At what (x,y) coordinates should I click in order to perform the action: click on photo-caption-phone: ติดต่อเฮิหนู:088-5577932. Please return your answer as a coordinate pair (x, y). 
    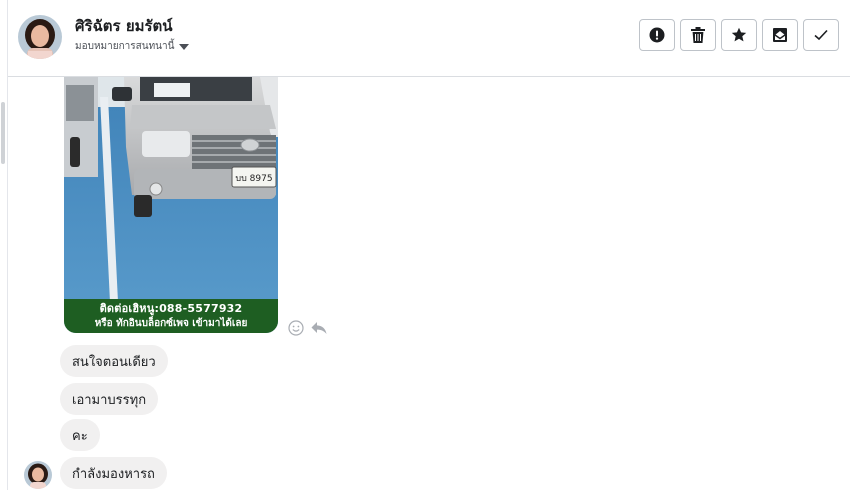
    Looking at the image, I should click on (171, 308).